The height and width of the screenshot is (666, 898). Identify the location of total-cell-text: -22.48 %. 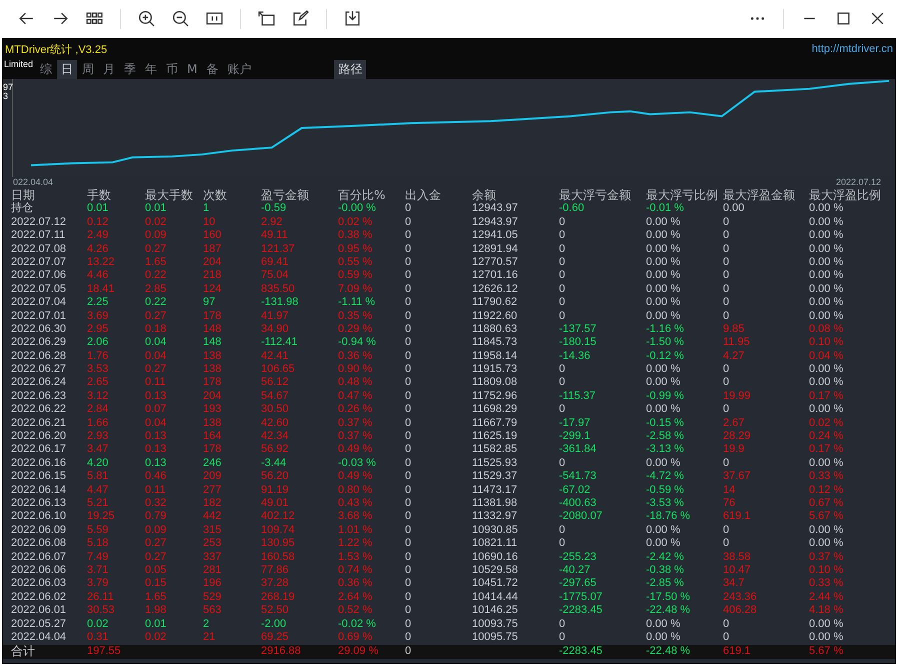
(669, 652).